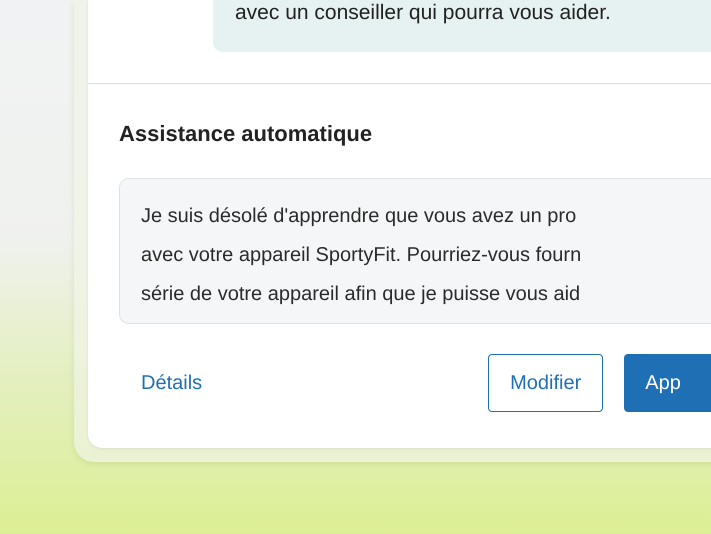 The image size is (711, 534). Describe the element at coordinates (667, 383) in the screenshot. I see `apply-button: App` at that location.